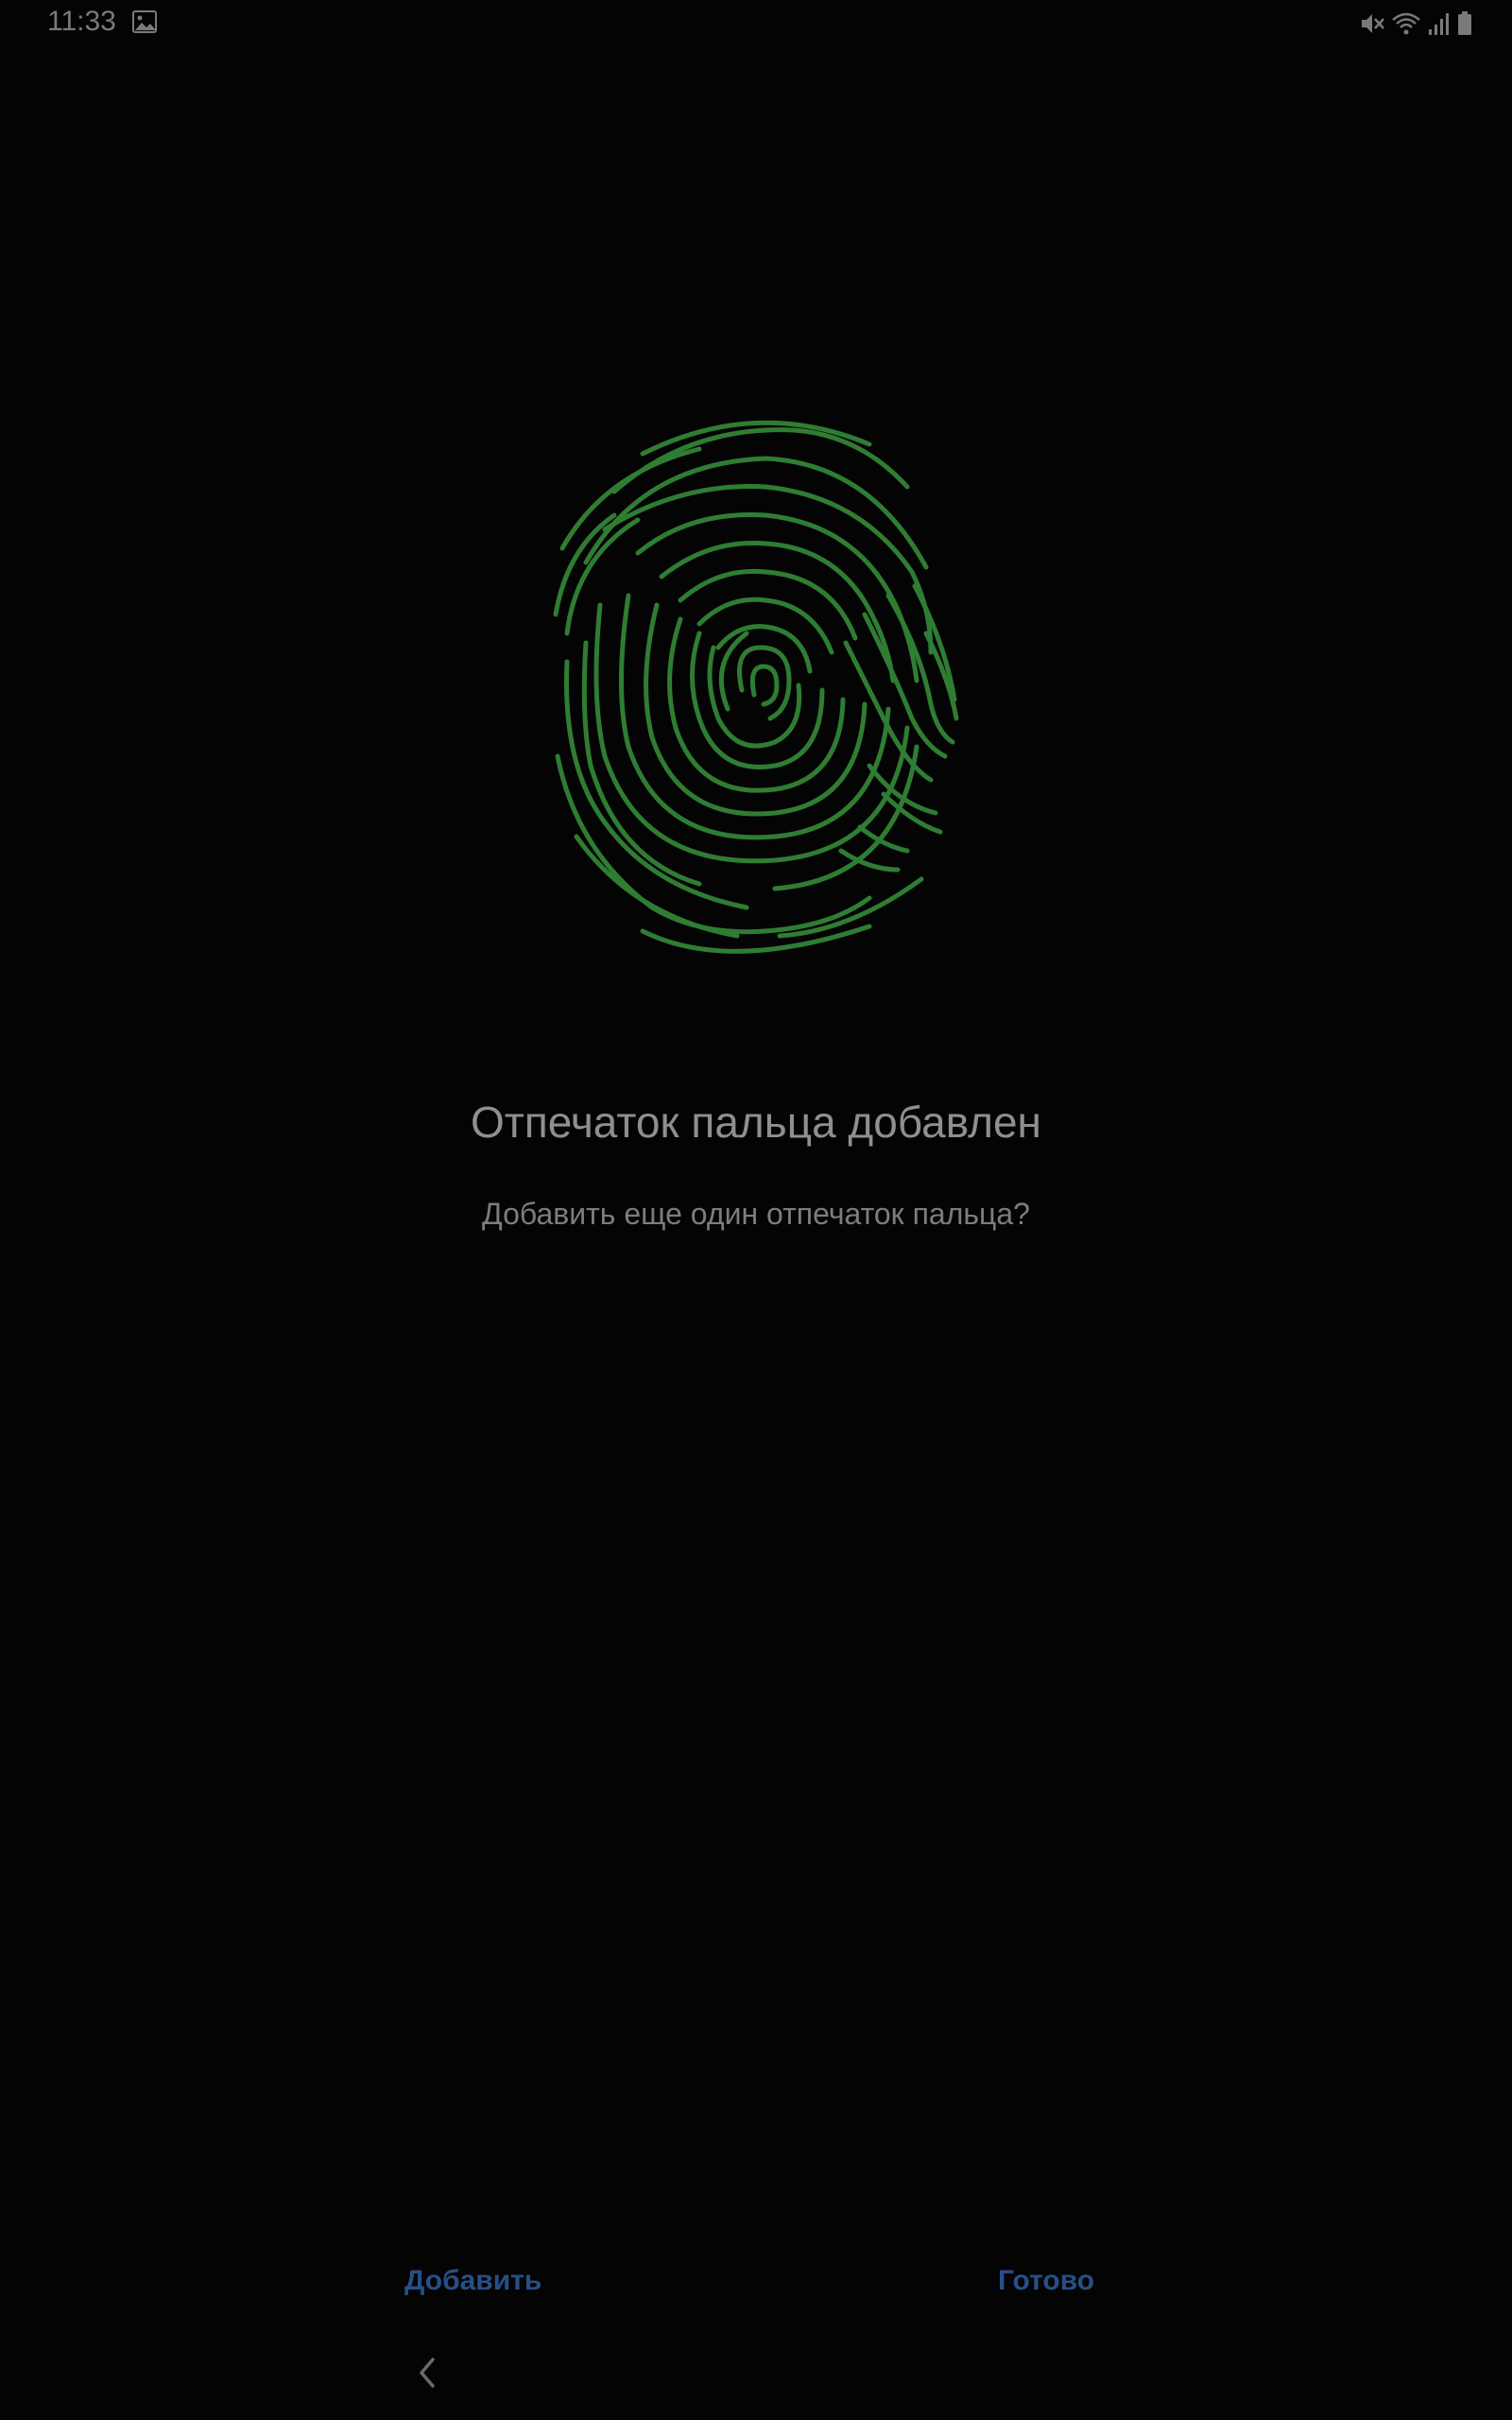 Image resolution: width=1512 pixels, height=2420 pixels. What do you see at coordinates (756, 1122) in the screenshot?
I see `page-title: Отпечаток пальца добавлен` at bounding box center [756, 1122].